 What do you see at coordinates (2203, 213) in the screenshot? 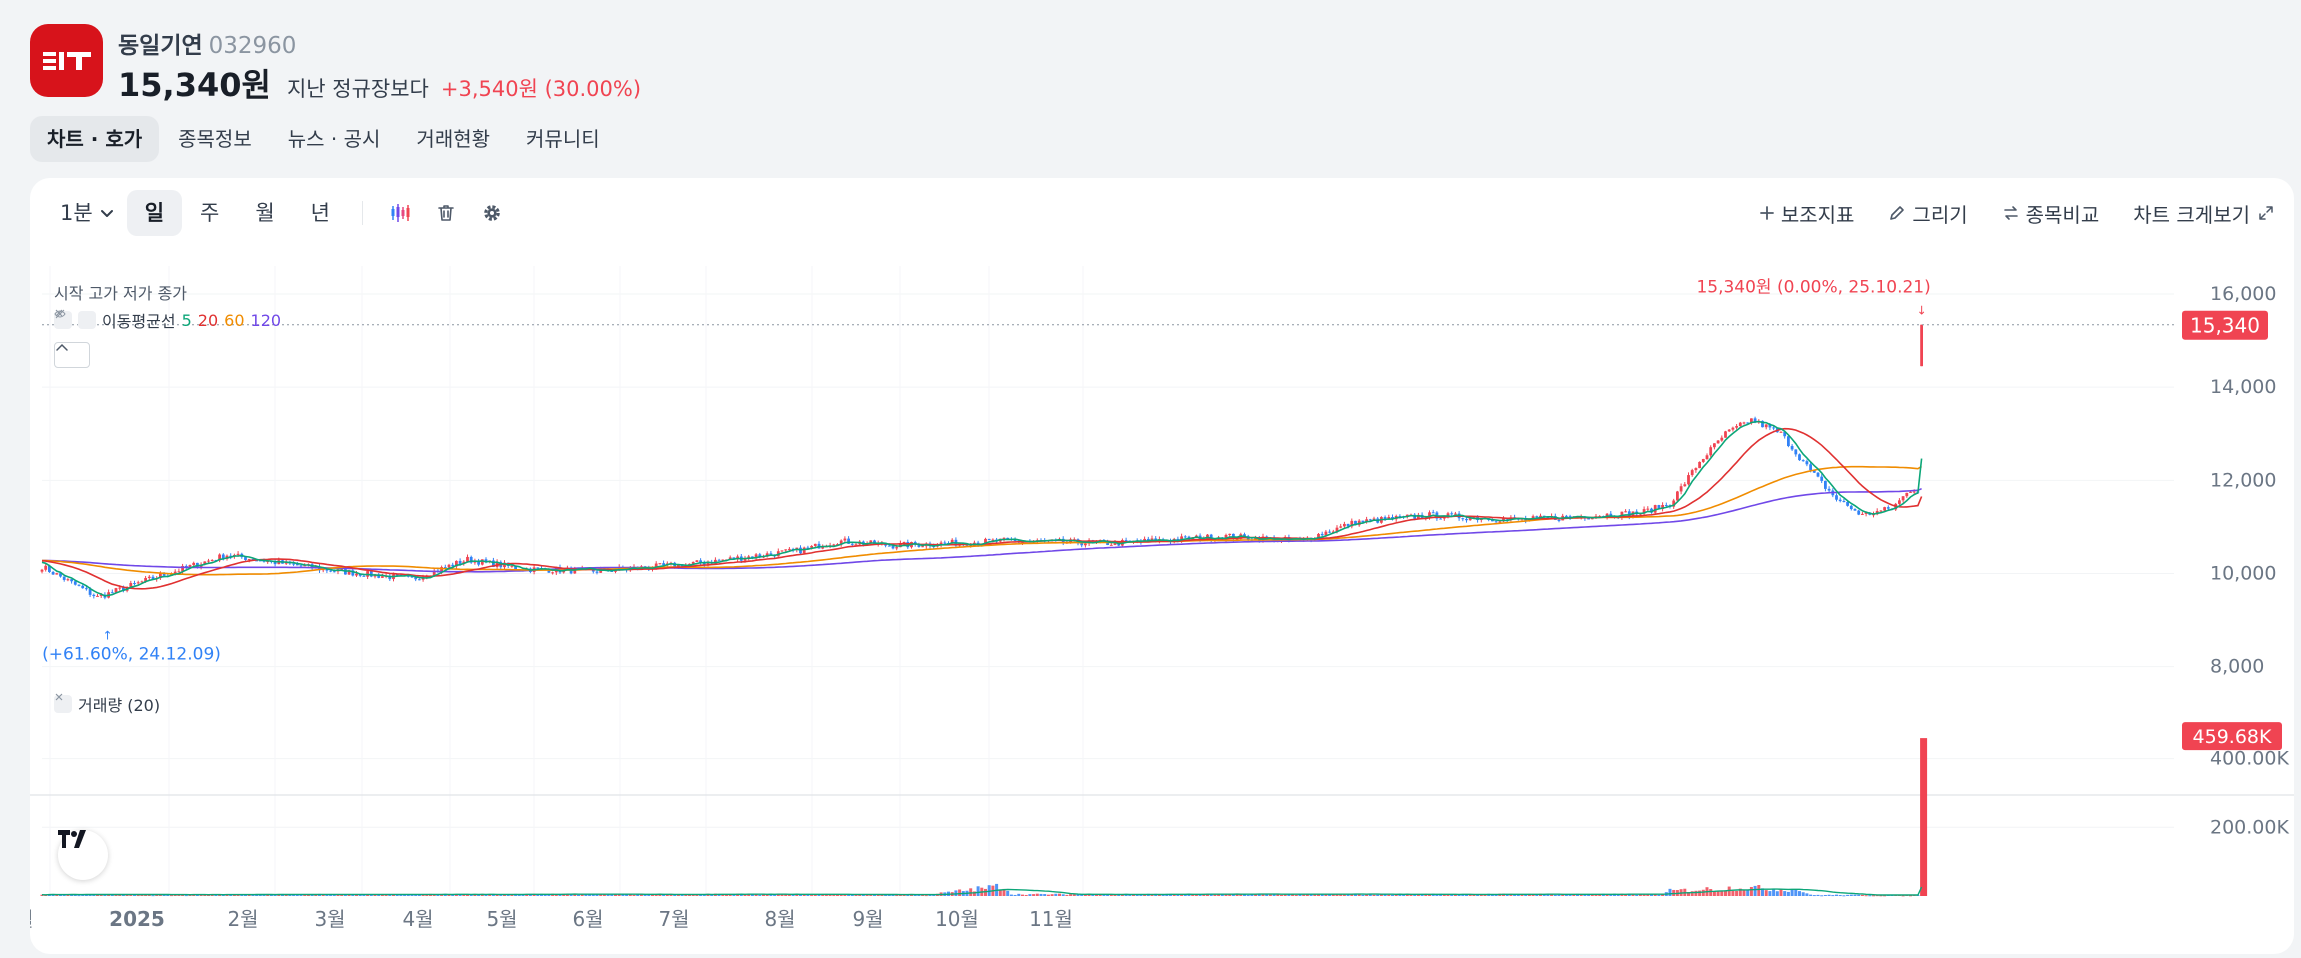
I see `expand-chart-button: 차트 크게보기` at bounding box center [2203, 213].